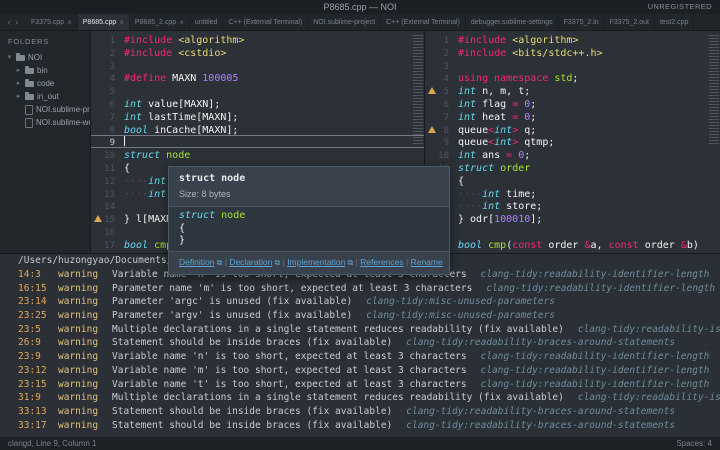 The image size is (720, 450). Describe the element at coordinates (45, 96) in the screenshot. I see `sidebar-item-in-out: ▸ in_out` at that location.